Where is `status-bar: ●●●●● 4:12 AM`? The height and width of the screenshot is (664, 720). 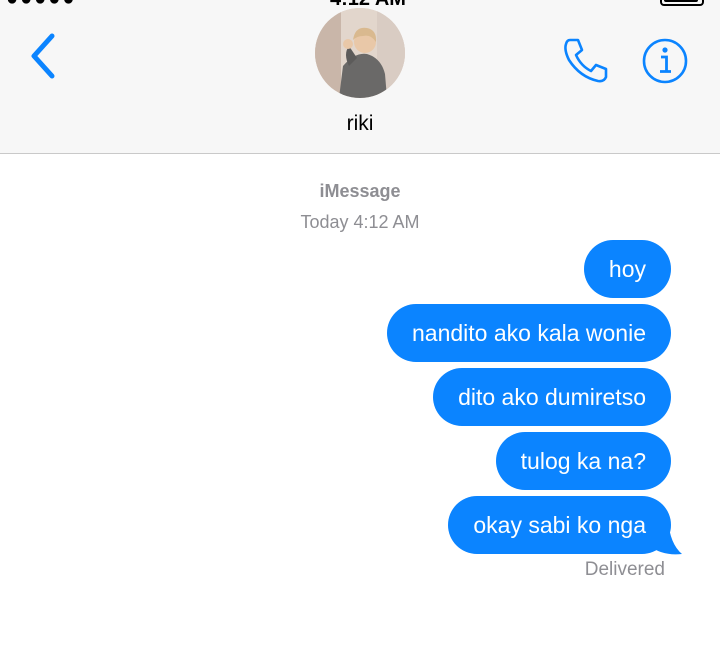 status-bar: ●●●●● 4:12 AM is located at coordinates (360, 4).